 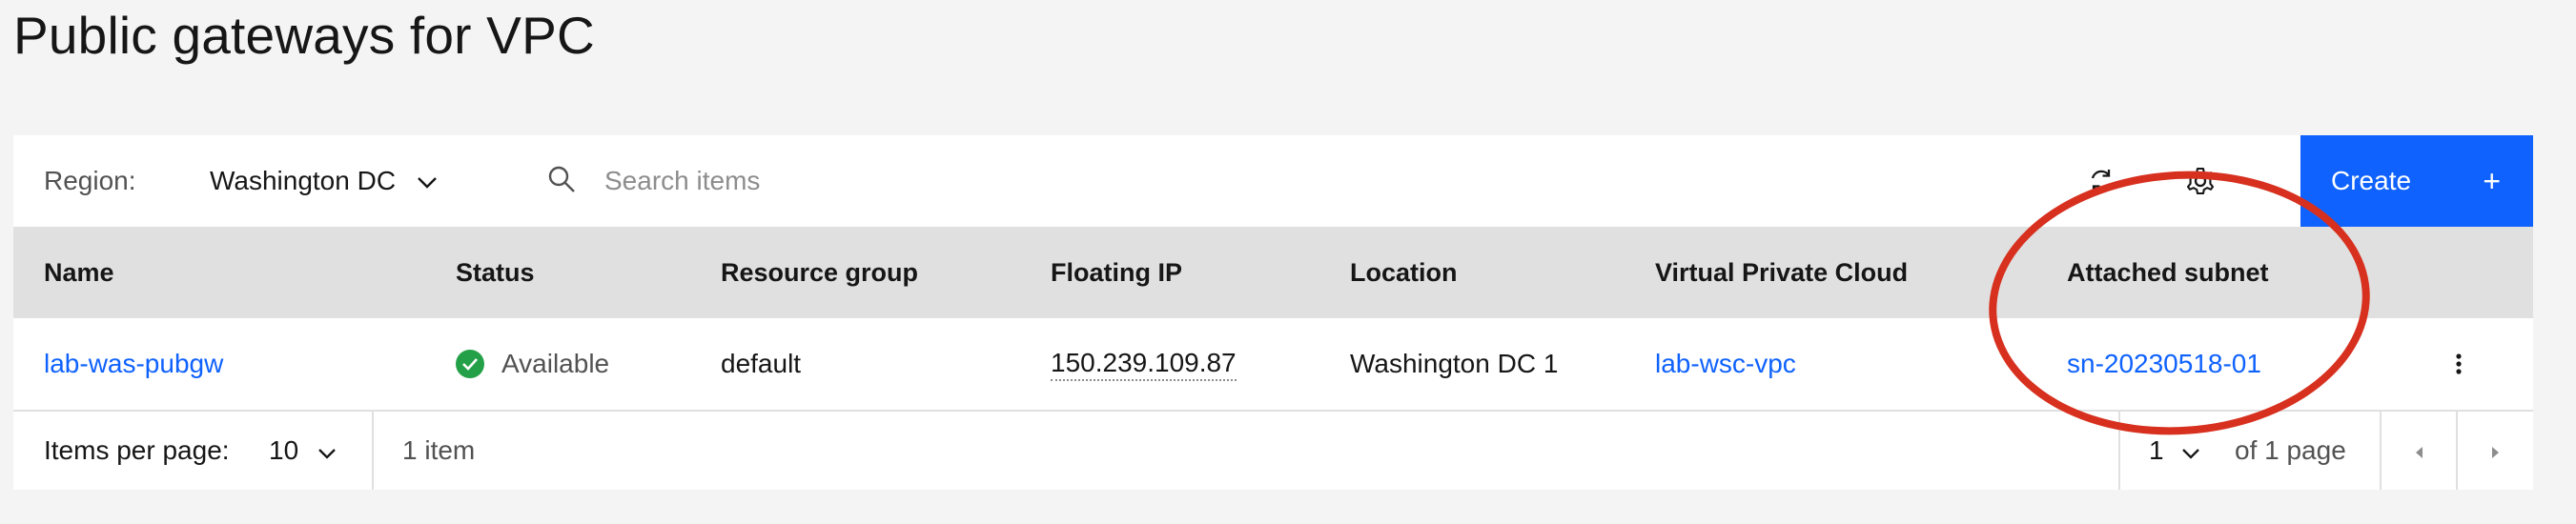 I want to click on gear-icon, so click(x=2200, y=181).